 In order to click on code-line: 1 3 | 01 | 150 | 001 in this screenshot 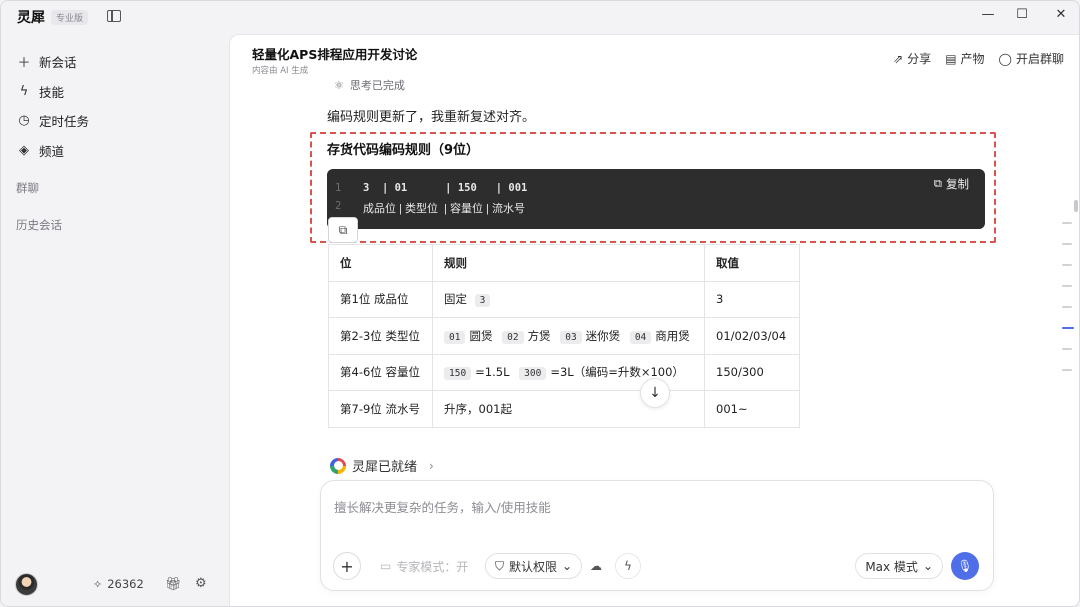, I will do `click(431, 188)`.